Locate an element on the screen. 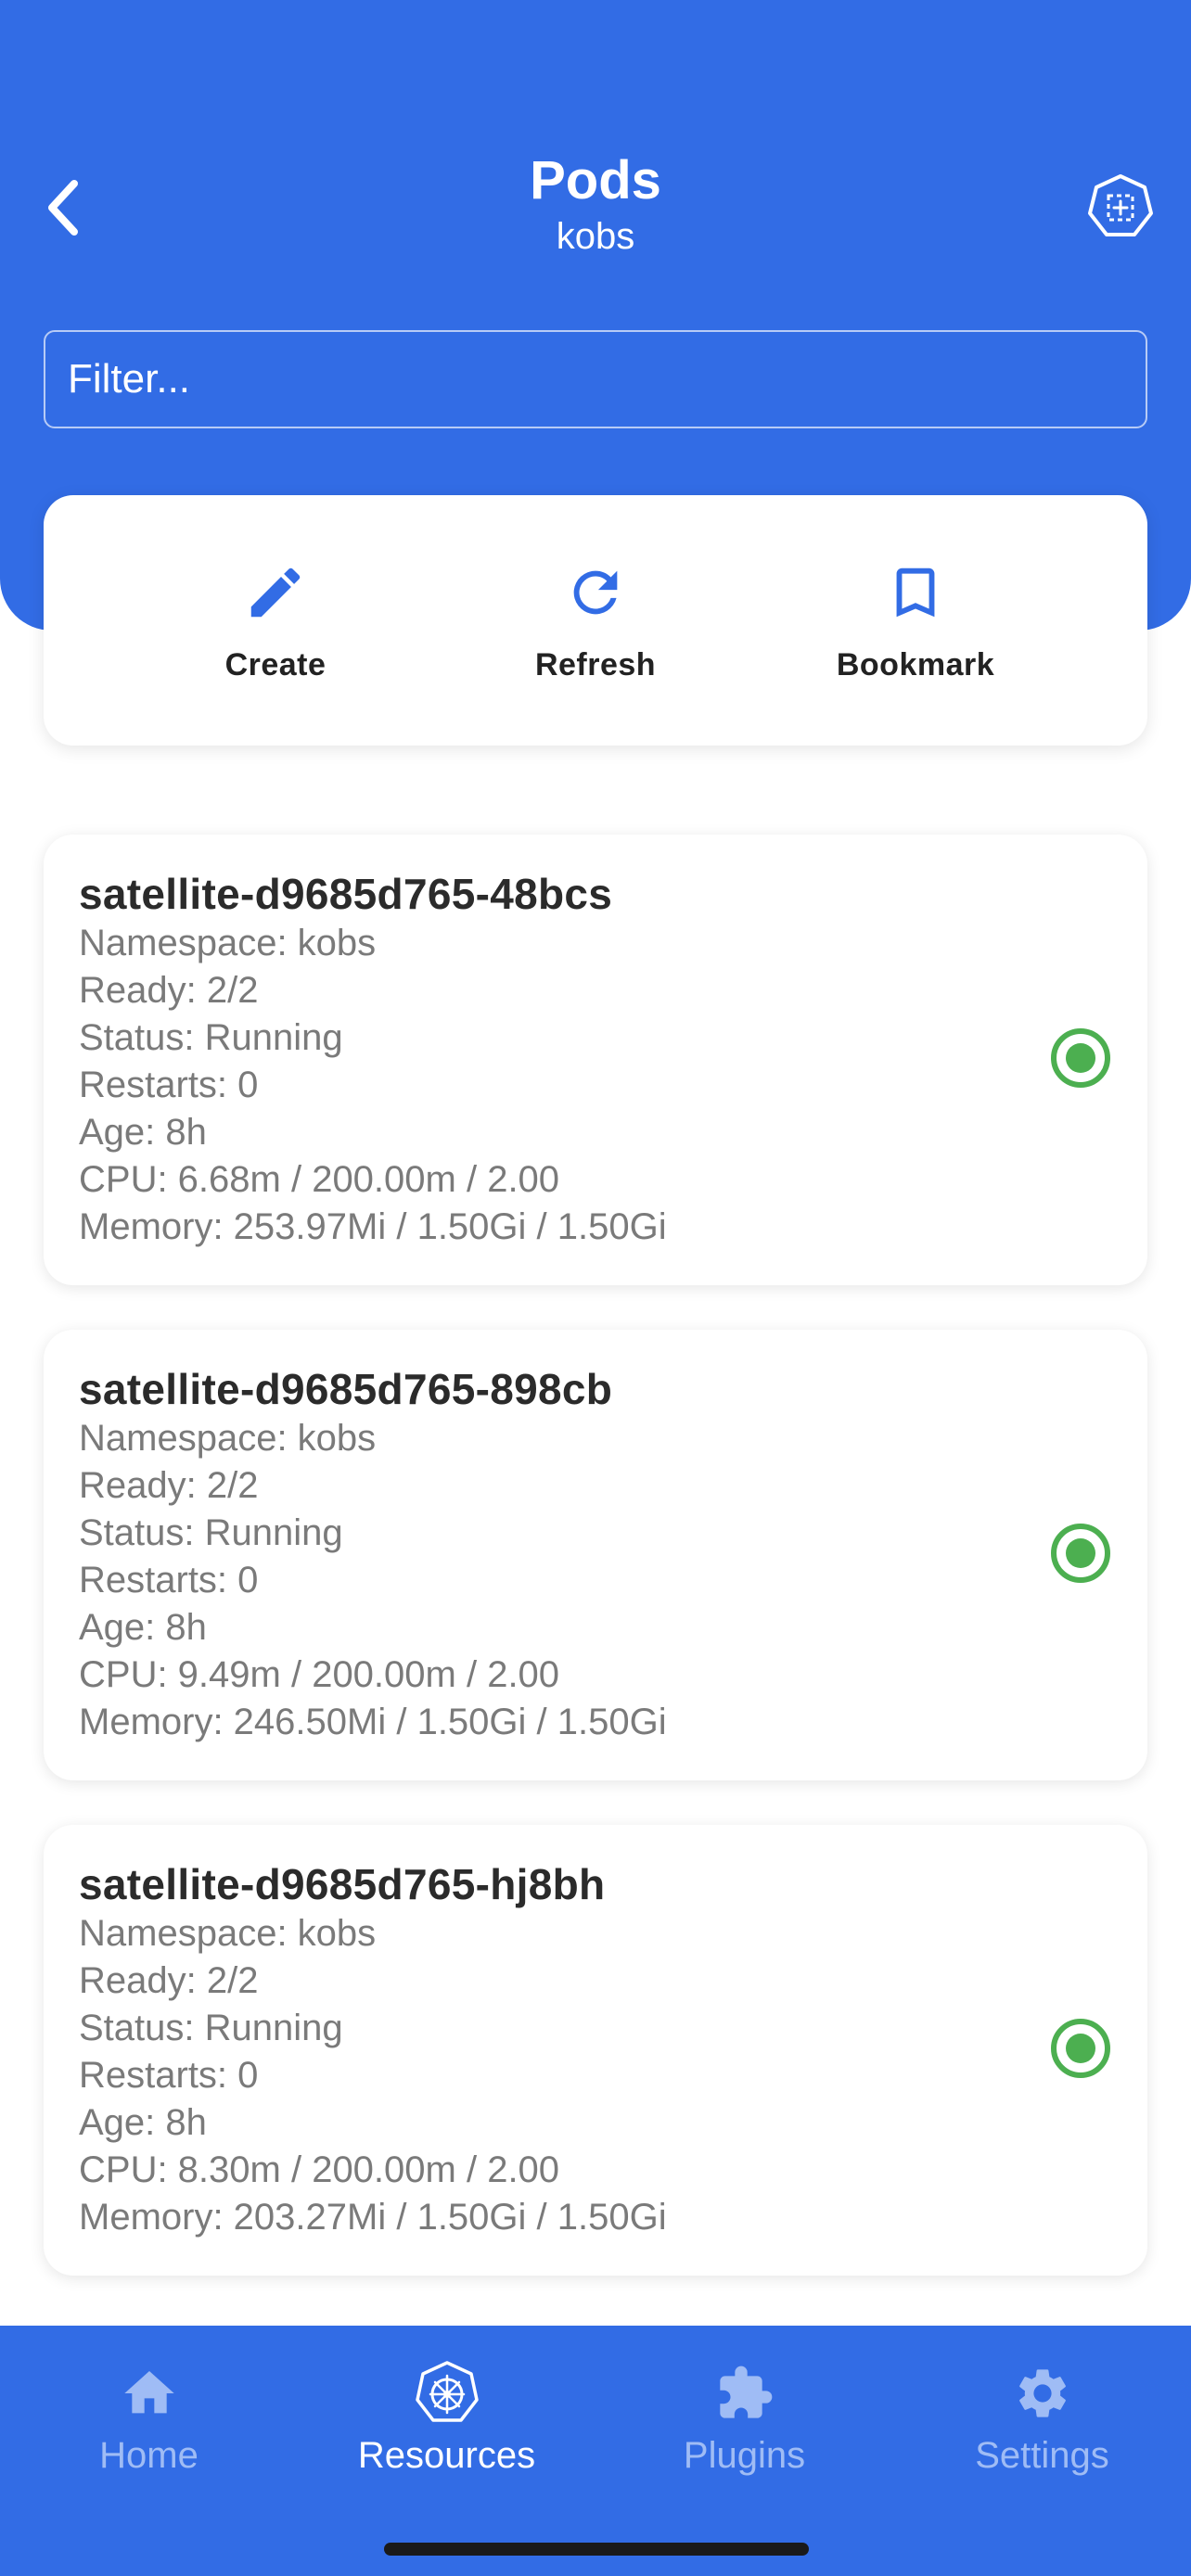 The image size is (1191, 2576). home-indicator is located at coordinates (597, 2549).